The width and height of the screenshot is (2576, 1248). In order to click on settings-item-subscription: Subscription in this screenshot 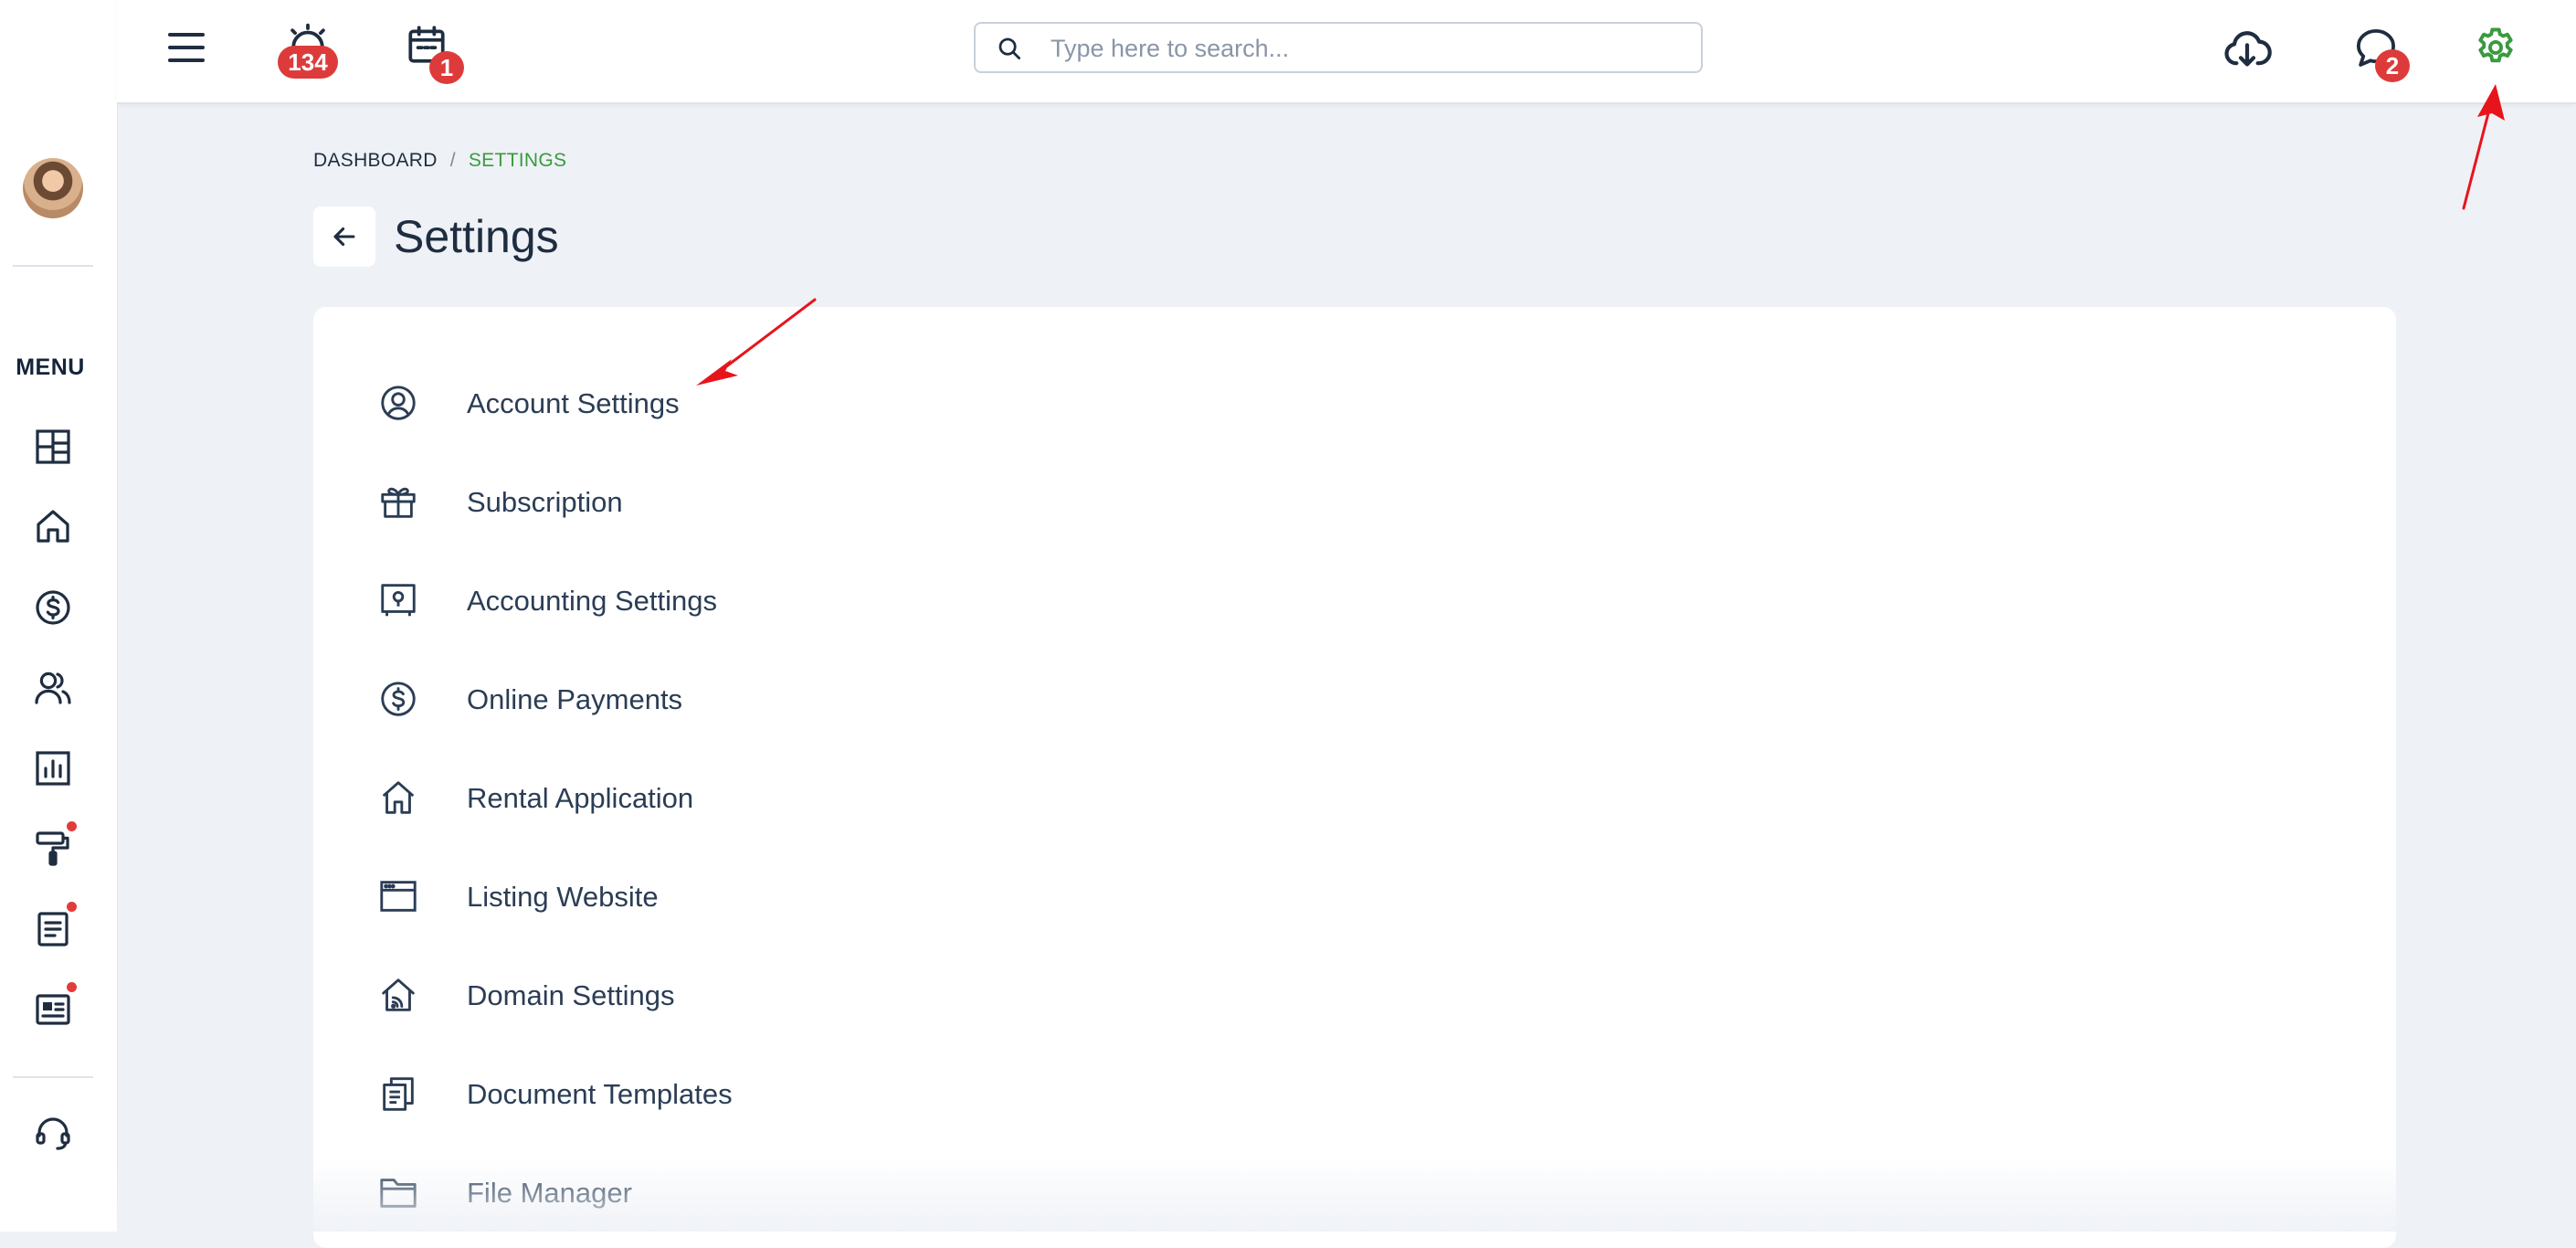, I will do `click(1354, 501)`.